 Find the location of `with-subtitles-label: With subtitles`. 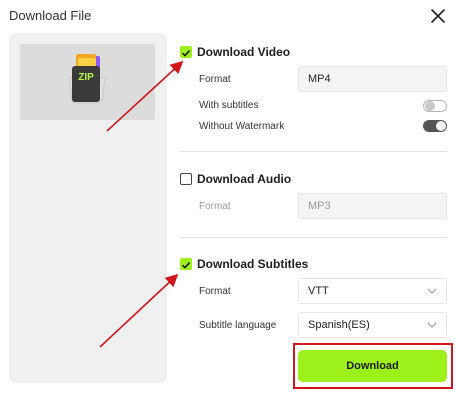

with-subtitles-label: With subtitles is located at coordinates (229, 105).